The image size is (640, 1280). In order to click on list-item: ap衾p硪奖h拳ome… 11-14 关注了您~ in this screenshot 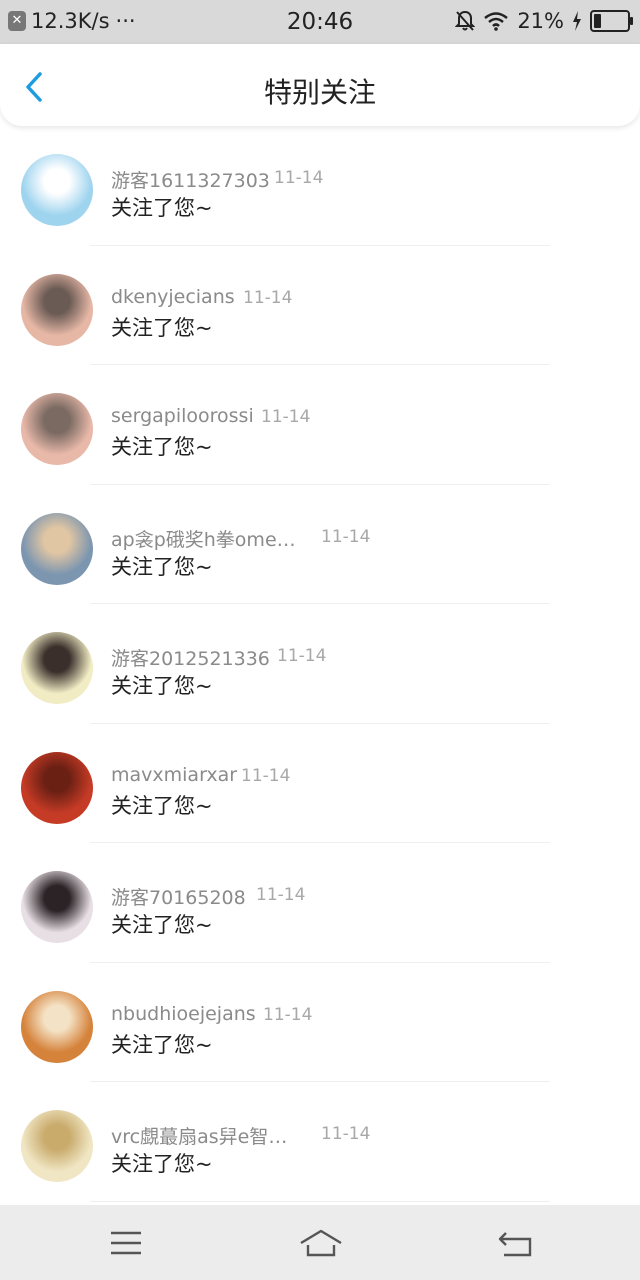, I will do `click(320, 545)`.